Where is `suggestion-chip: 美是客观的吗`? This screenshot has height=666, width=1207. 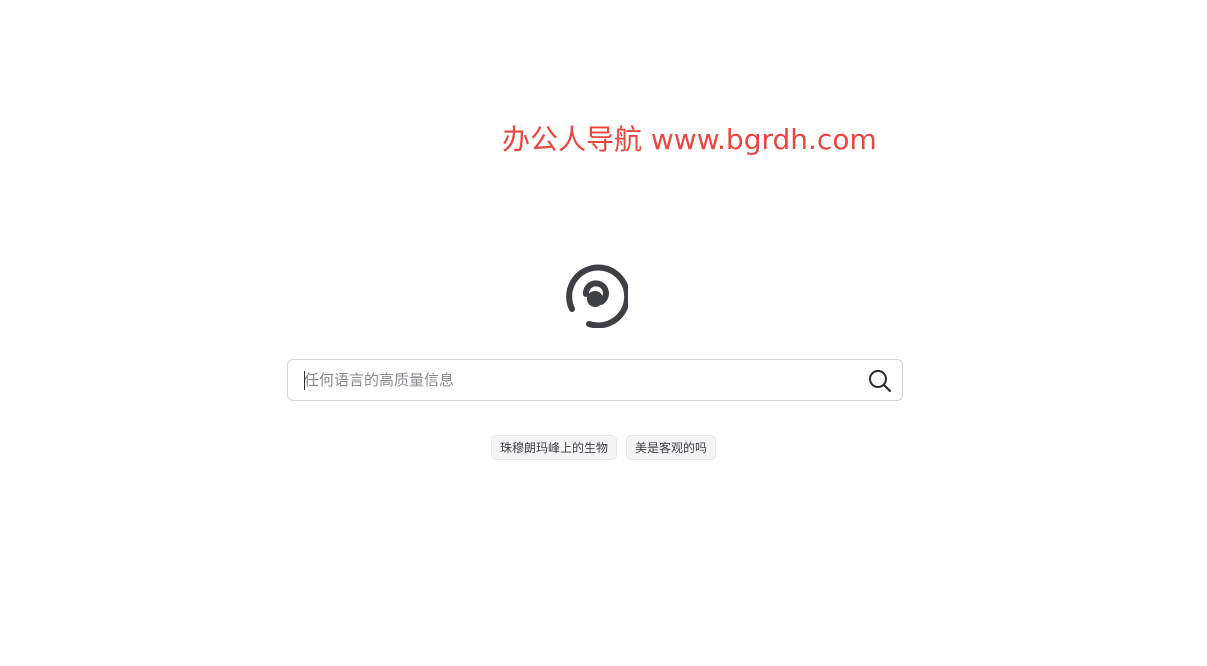
suggestion-chip: 美是客观的吗 is located at coordinates (671, 447).